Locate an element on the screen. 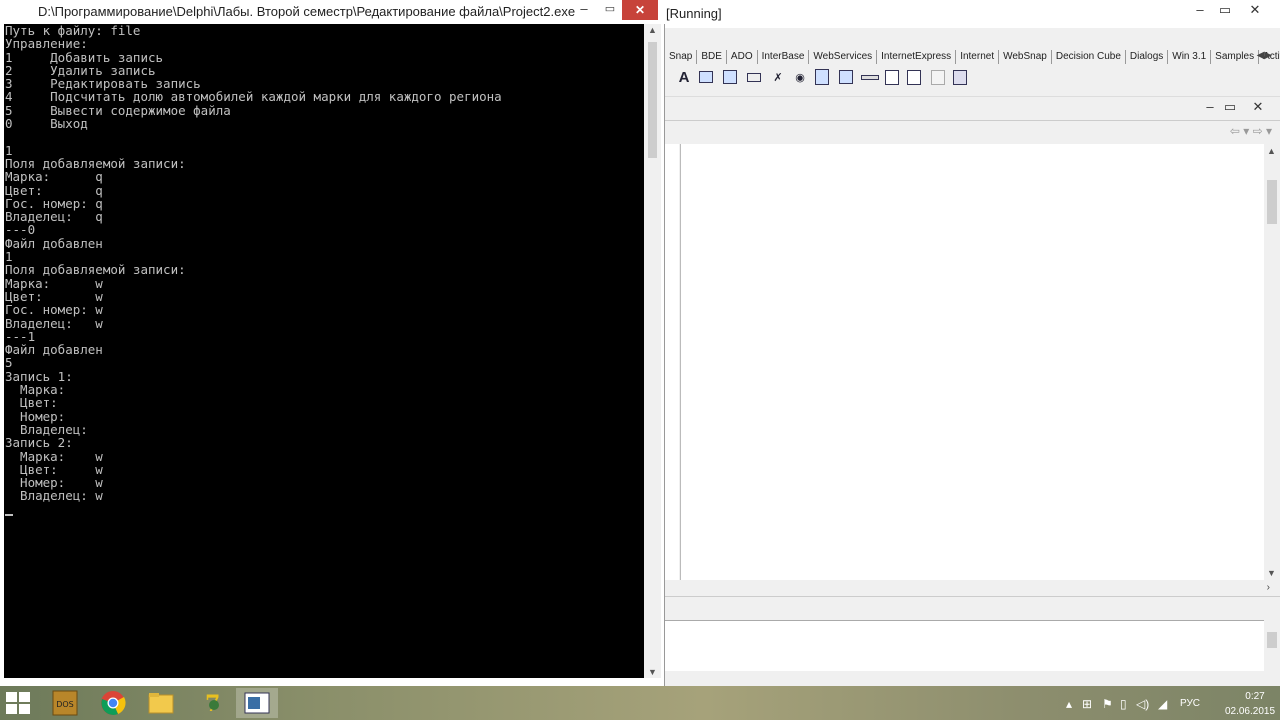  panel-icon is located at coordinates (938, 77).